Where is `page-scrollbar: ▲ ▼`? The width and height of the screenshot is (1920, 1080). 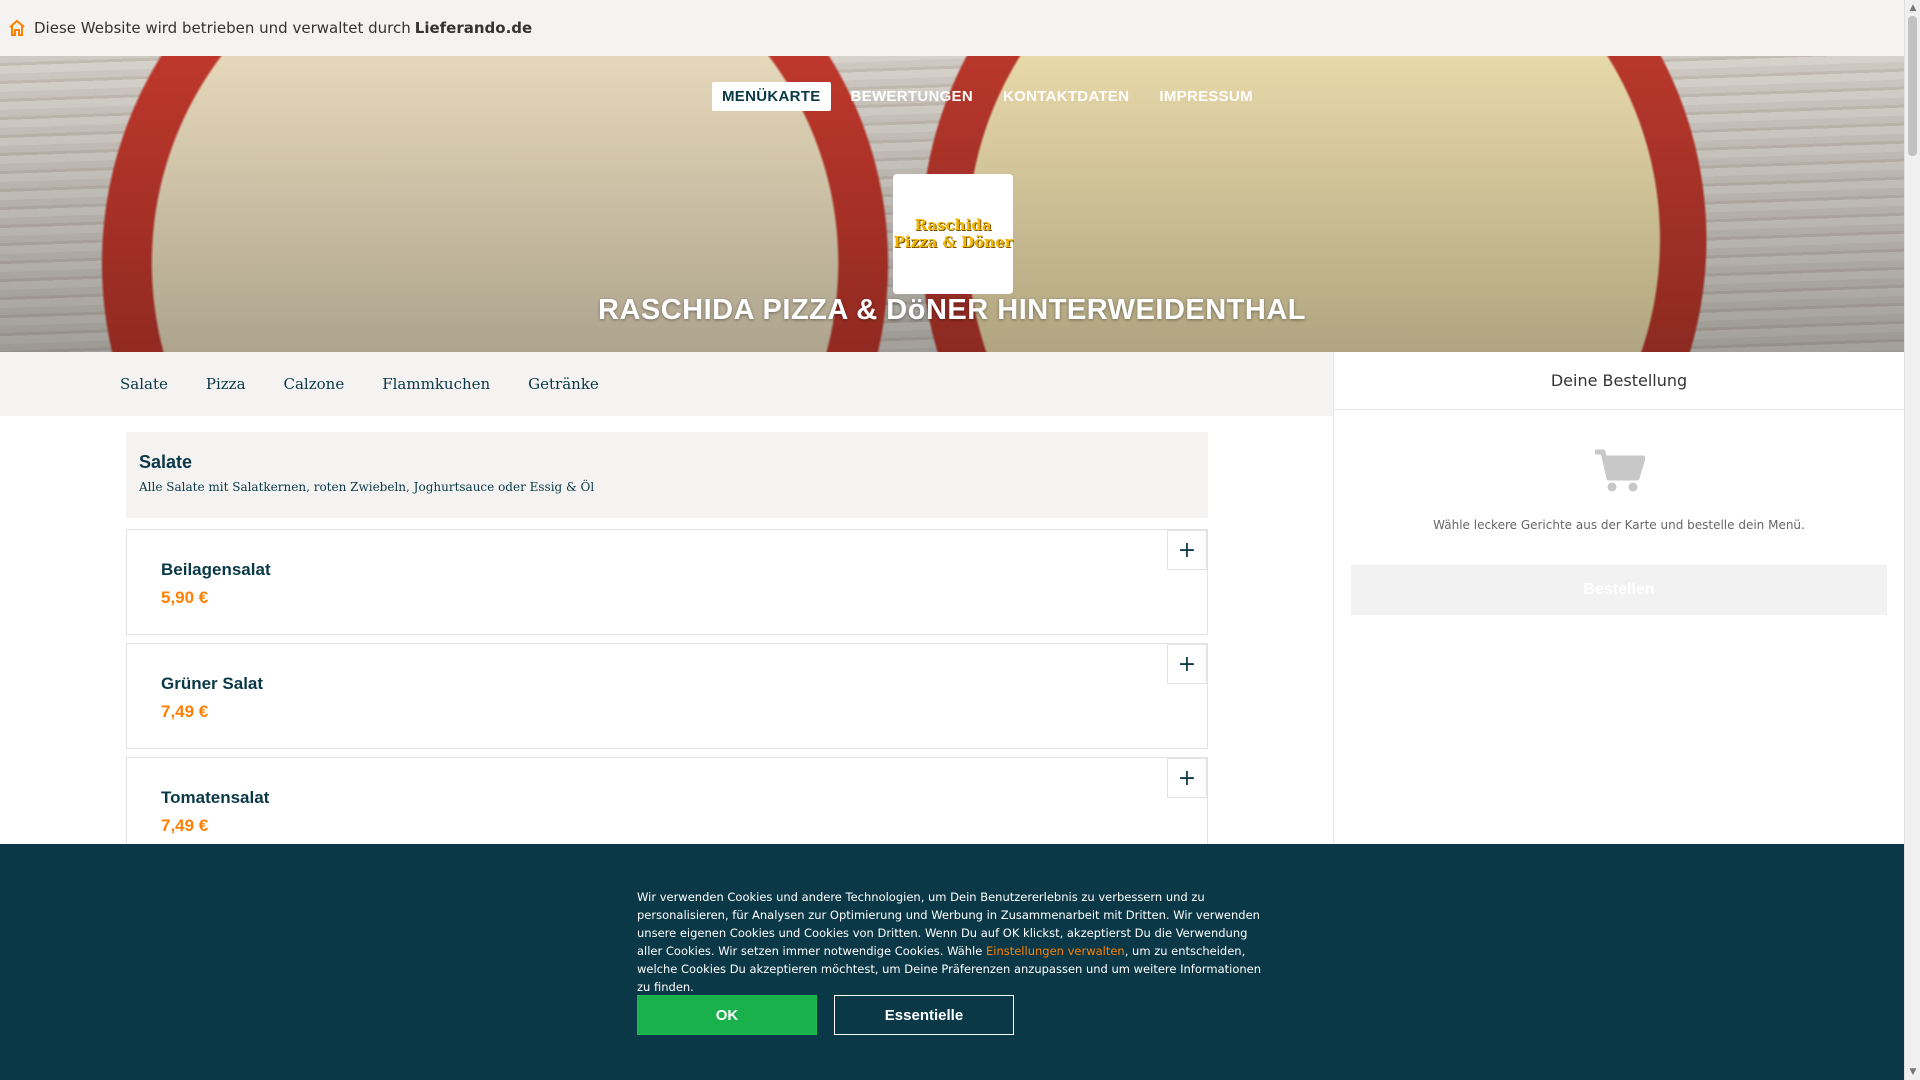
page-scrollbar: ▲ ▼ is located at coordinates (1912, 540).